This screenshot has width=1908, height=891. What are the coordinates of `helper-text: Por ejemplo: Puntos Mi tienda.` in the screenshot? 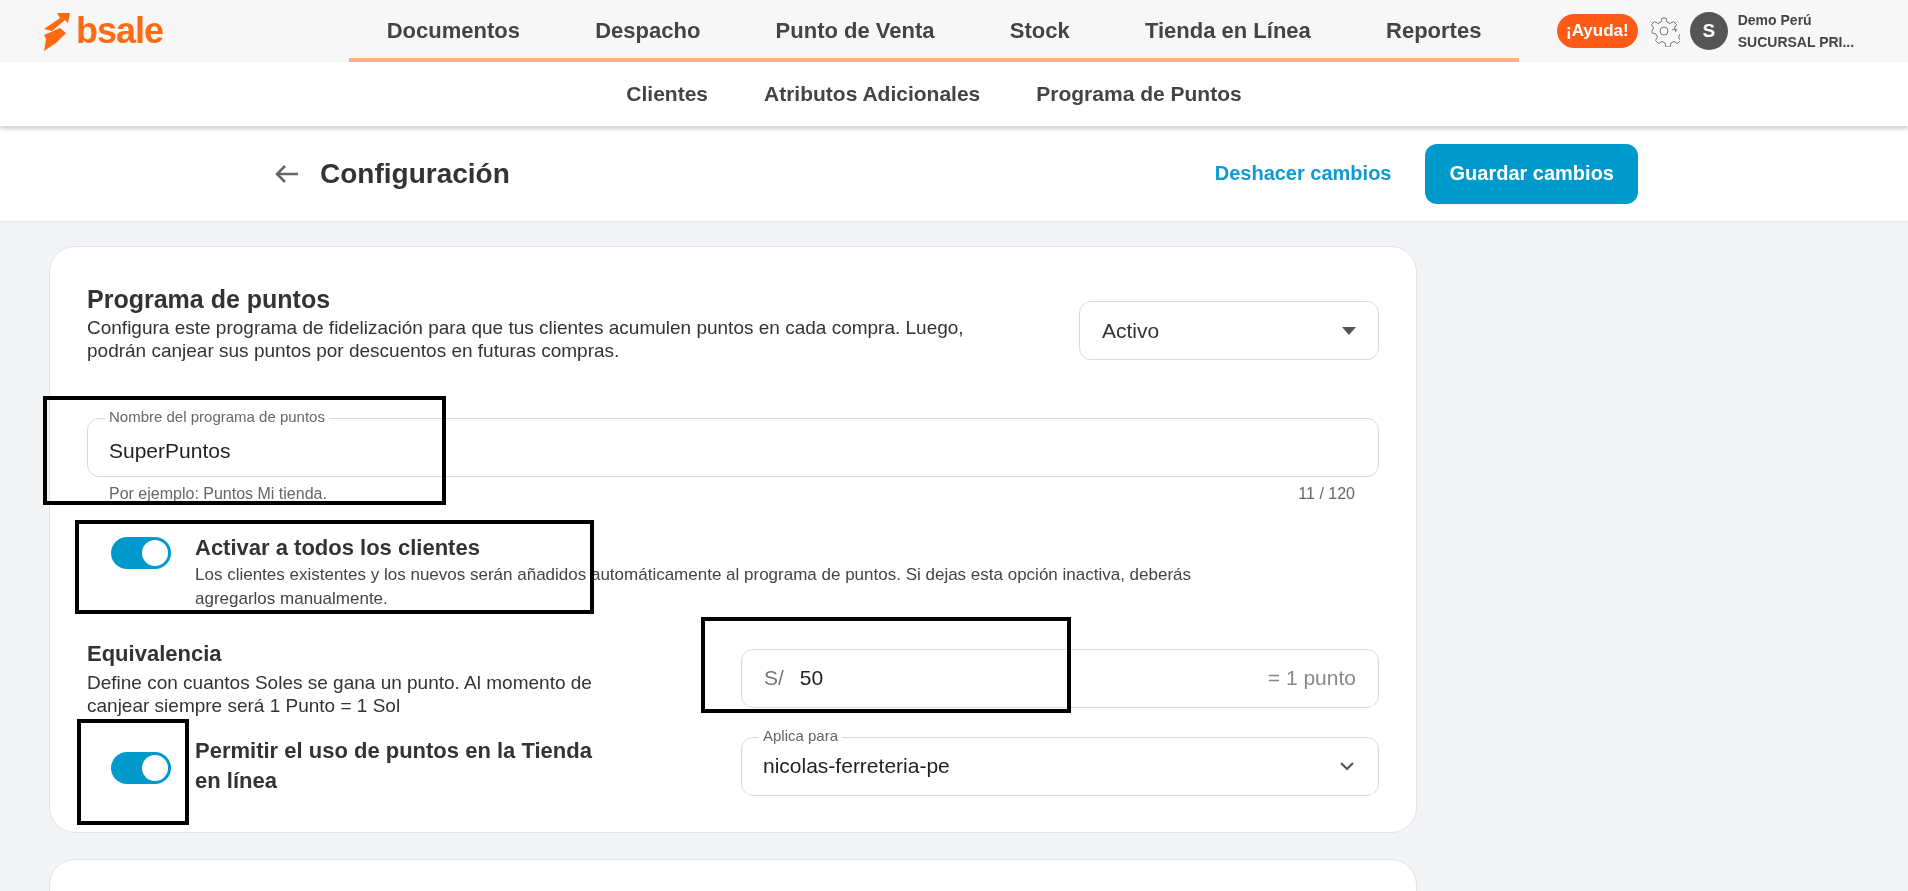 It's located at (218, 494).